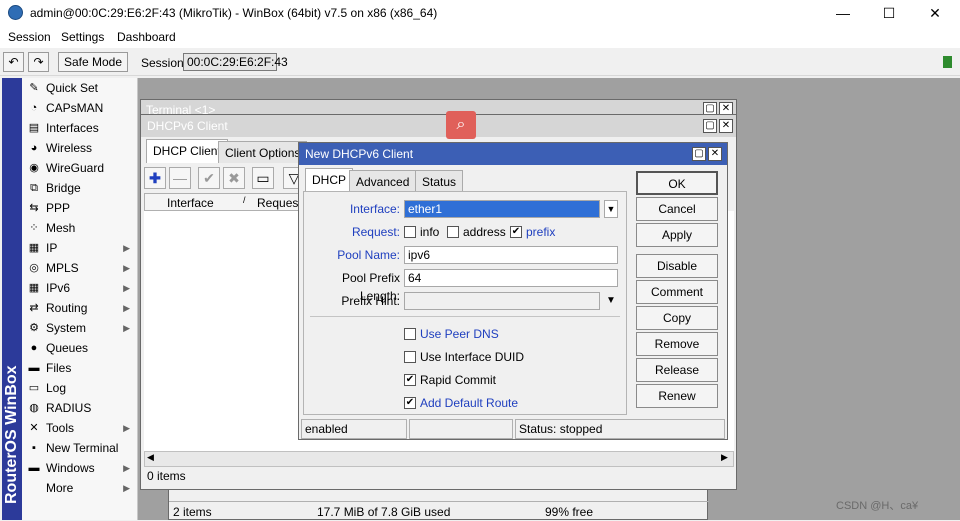 The width and height of the screenshot is (960, 521). Describe the element at coordinates (410, 232) in the screenshot. I see `request-info-checkbox` at that location.